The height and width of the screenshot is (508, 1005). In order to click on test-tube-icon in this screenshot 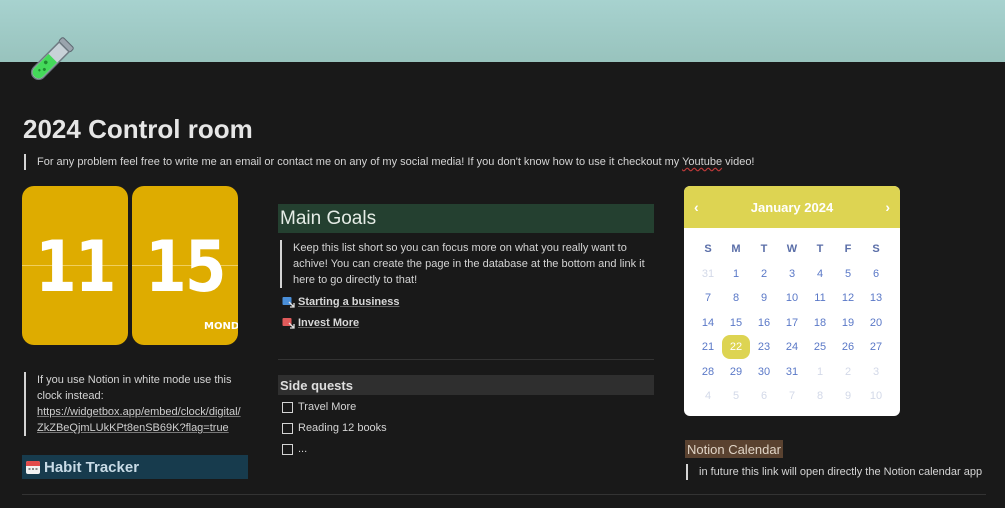, I will do `click(50, 61)`.